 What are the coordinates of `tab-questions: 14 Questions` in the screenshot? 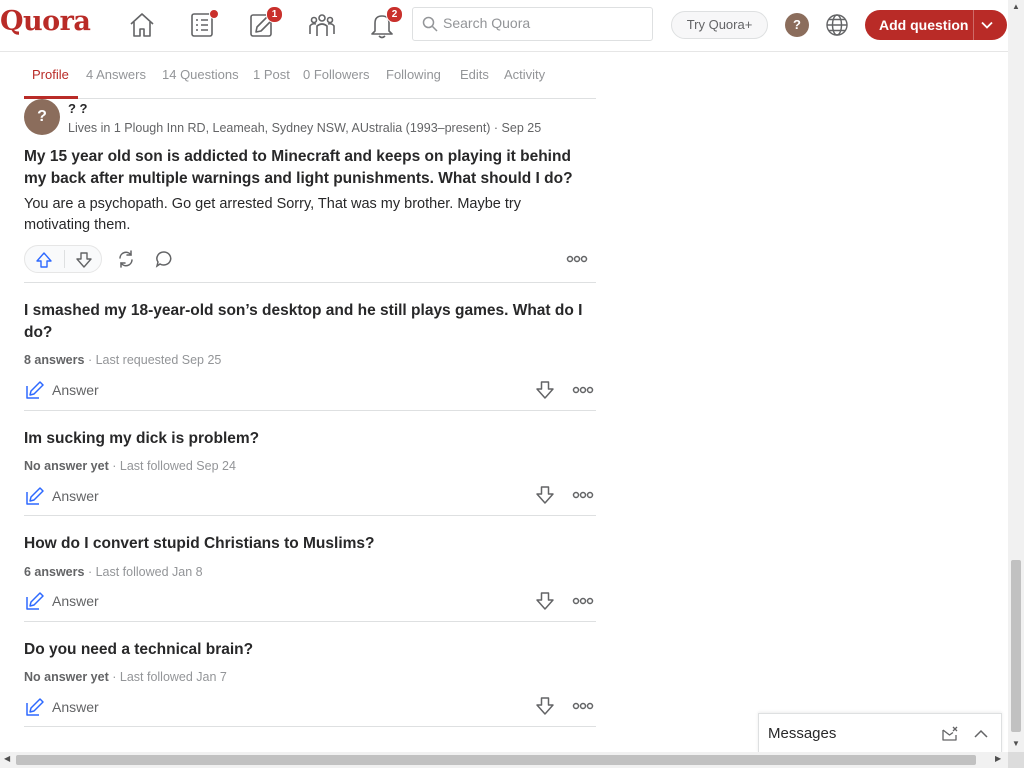 It's located at (200, 74).